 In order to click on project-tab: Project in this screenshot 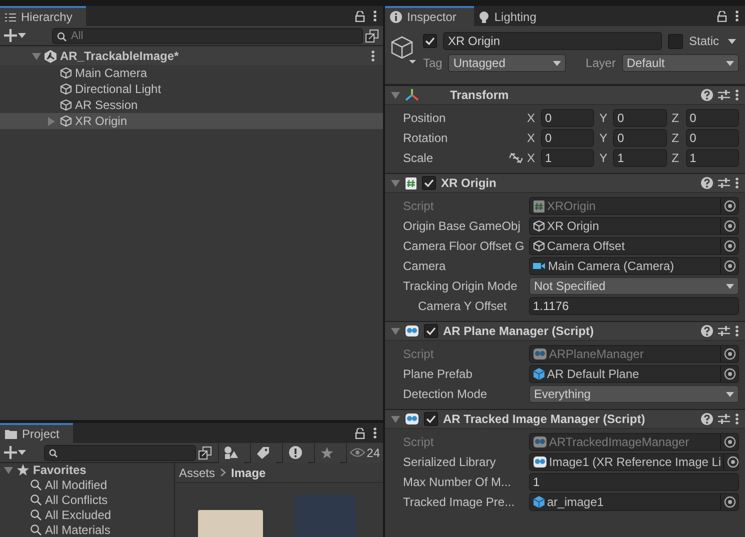, I will do `click(37, 433)`.